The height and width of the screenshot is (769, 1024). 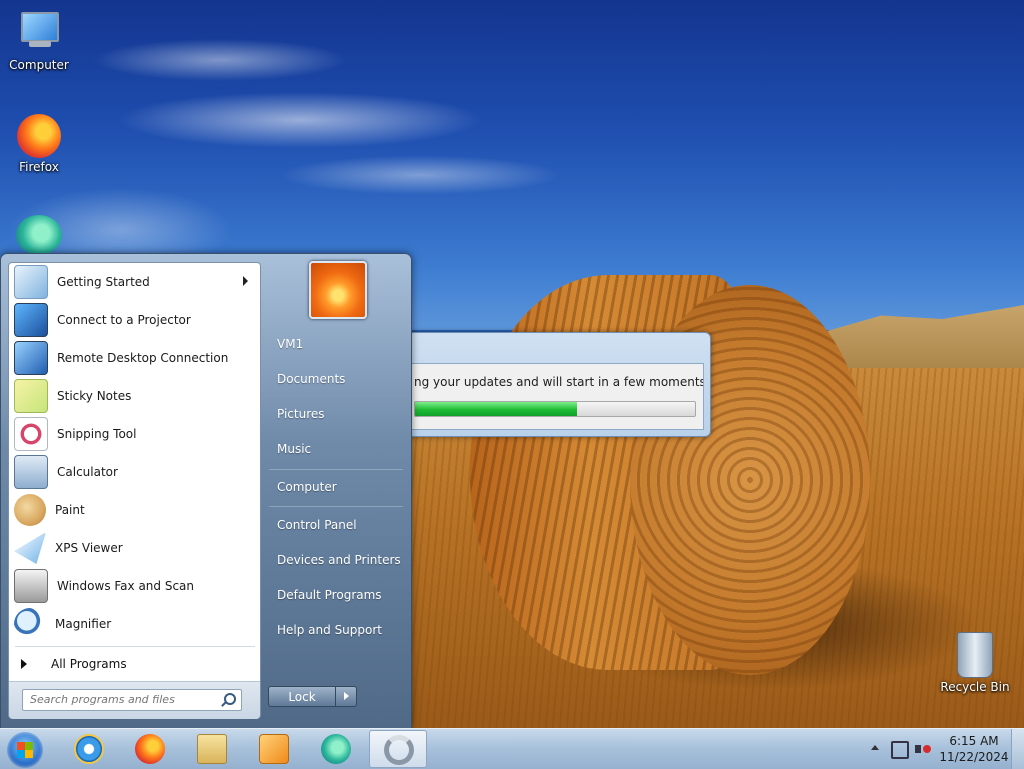 What do you see at coordinates (39, 32) in the screenshot?
I see `computer-icon` at bounding box center [39, 32].